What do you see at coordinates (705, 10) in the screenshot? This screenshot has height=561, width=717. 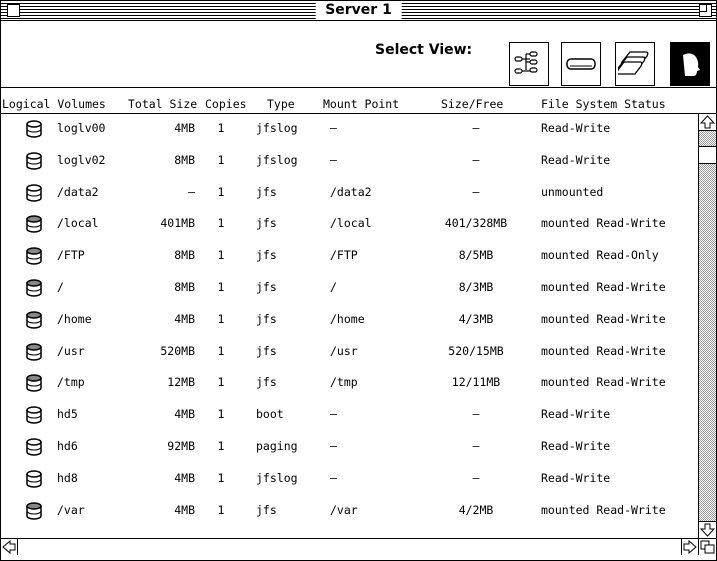 I see `zoom-box` at bounding box center [705, 10].